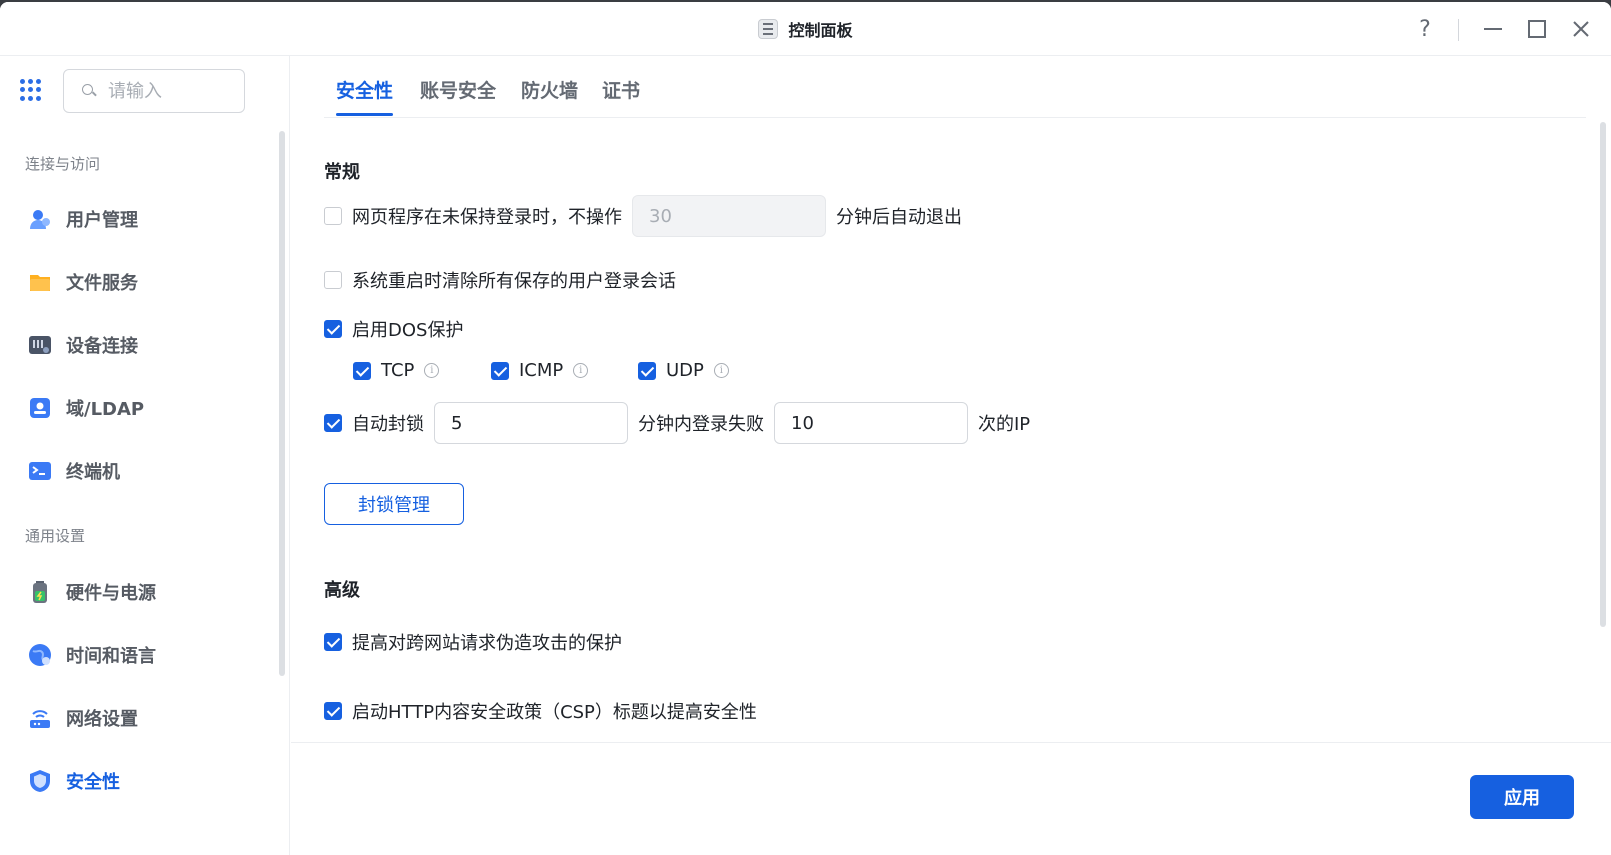  I want to click on timeout-minutes-input, so click(729, 216).